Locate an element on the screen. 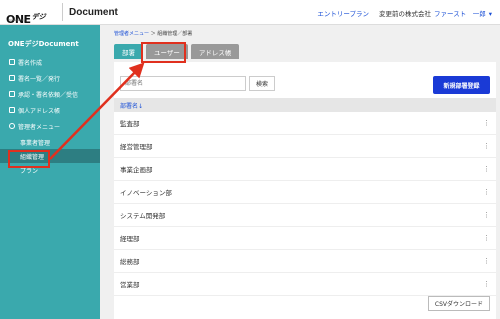  table-row: 総務部 ⋮ is located at coordinates (305, 261).